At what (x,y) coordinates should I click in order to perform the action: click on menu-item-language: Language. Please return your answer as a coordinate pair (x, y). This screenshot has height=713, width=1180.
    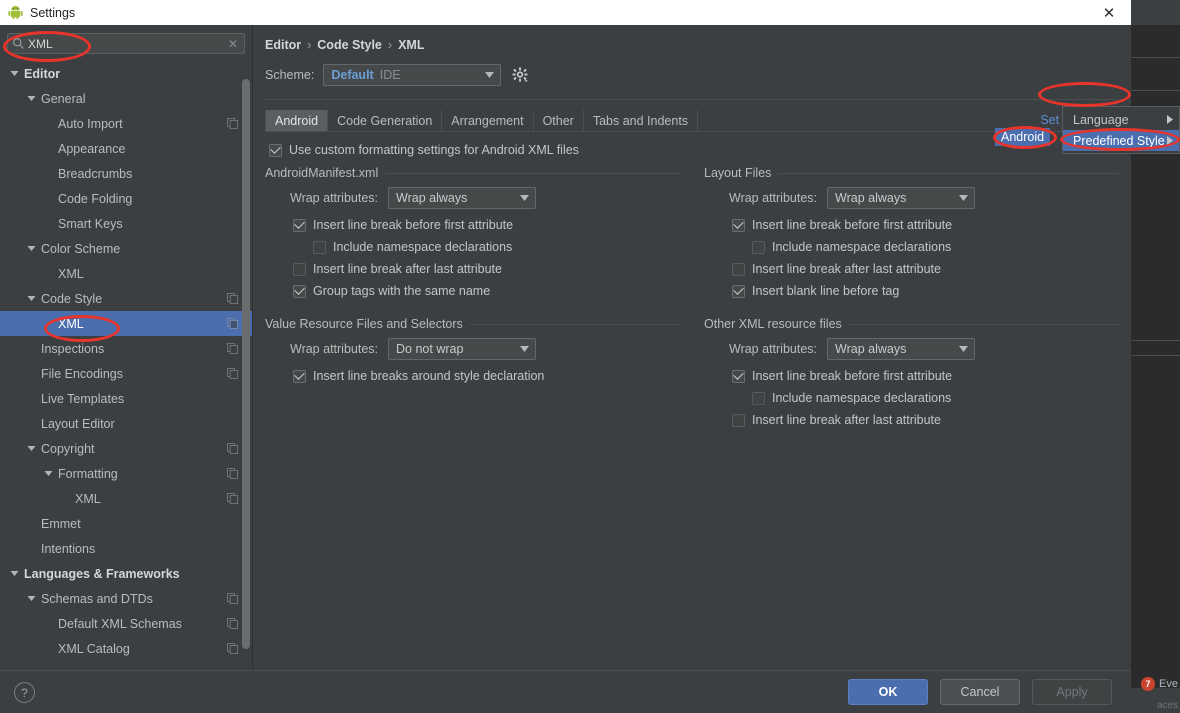
    Looking at the image, I should click on (1121, 119).